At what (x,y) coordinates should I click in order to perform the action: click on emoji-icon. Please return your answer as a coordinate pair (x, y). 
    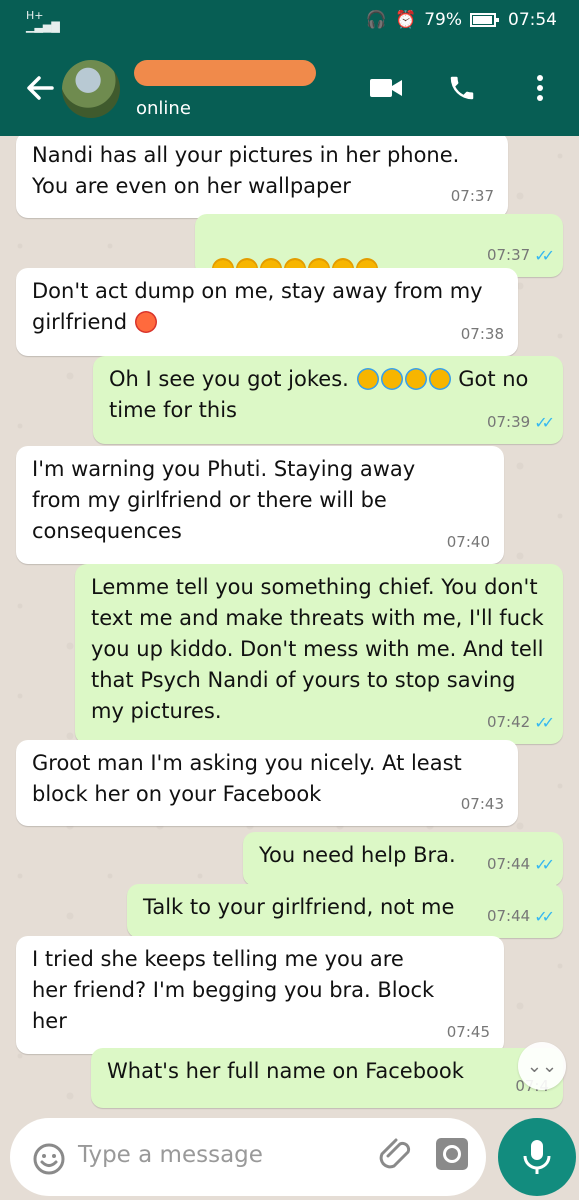
    Looking at the image, I should click on (49, 1159).